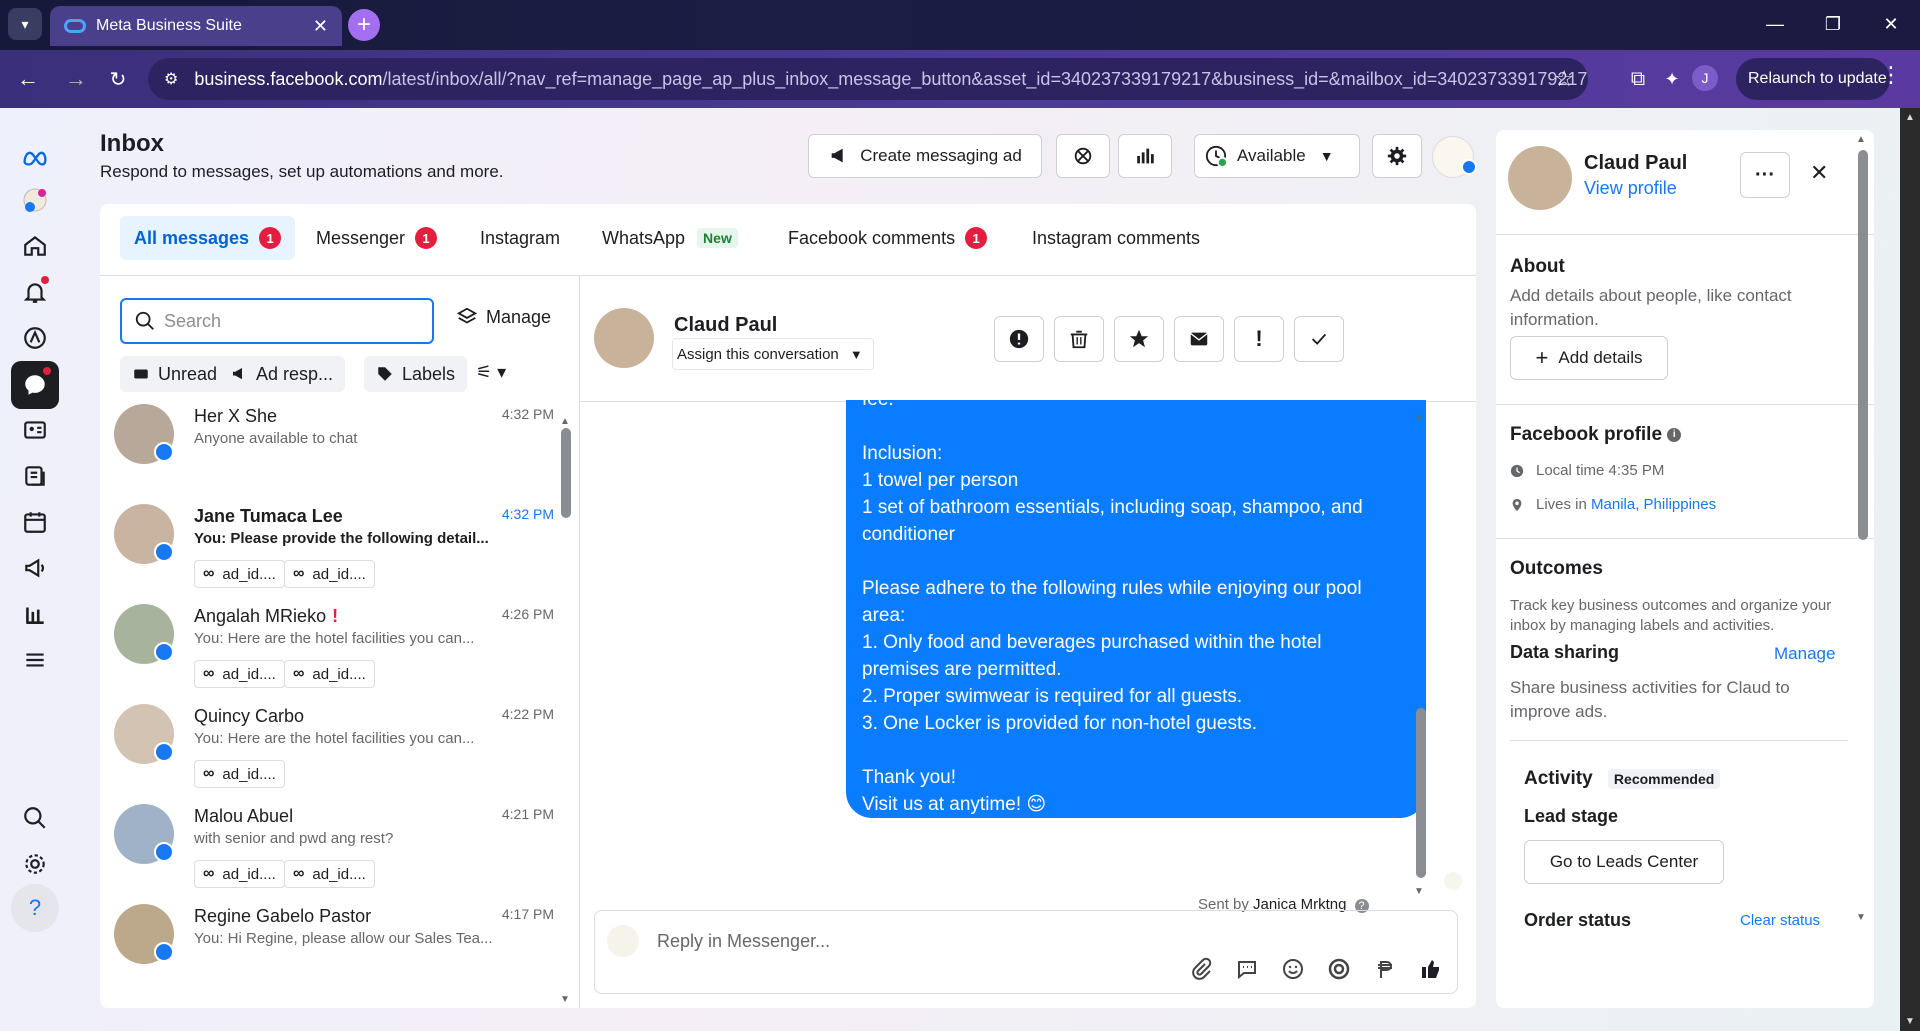 The height and width of the screenshot is (1031, 1920). I want to click on data-sharing-manage-link: Manage, so click(1804, 654).